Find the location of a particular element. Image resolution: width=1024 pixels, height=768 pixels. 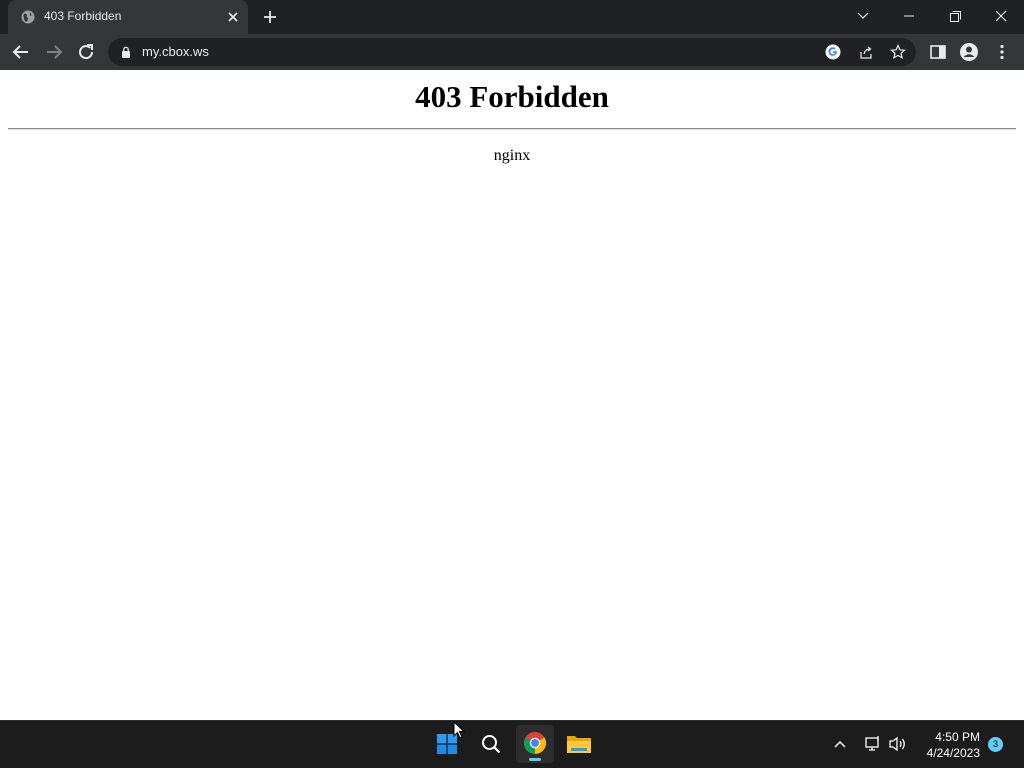

folder-icon is located at coordinates (579, 744).